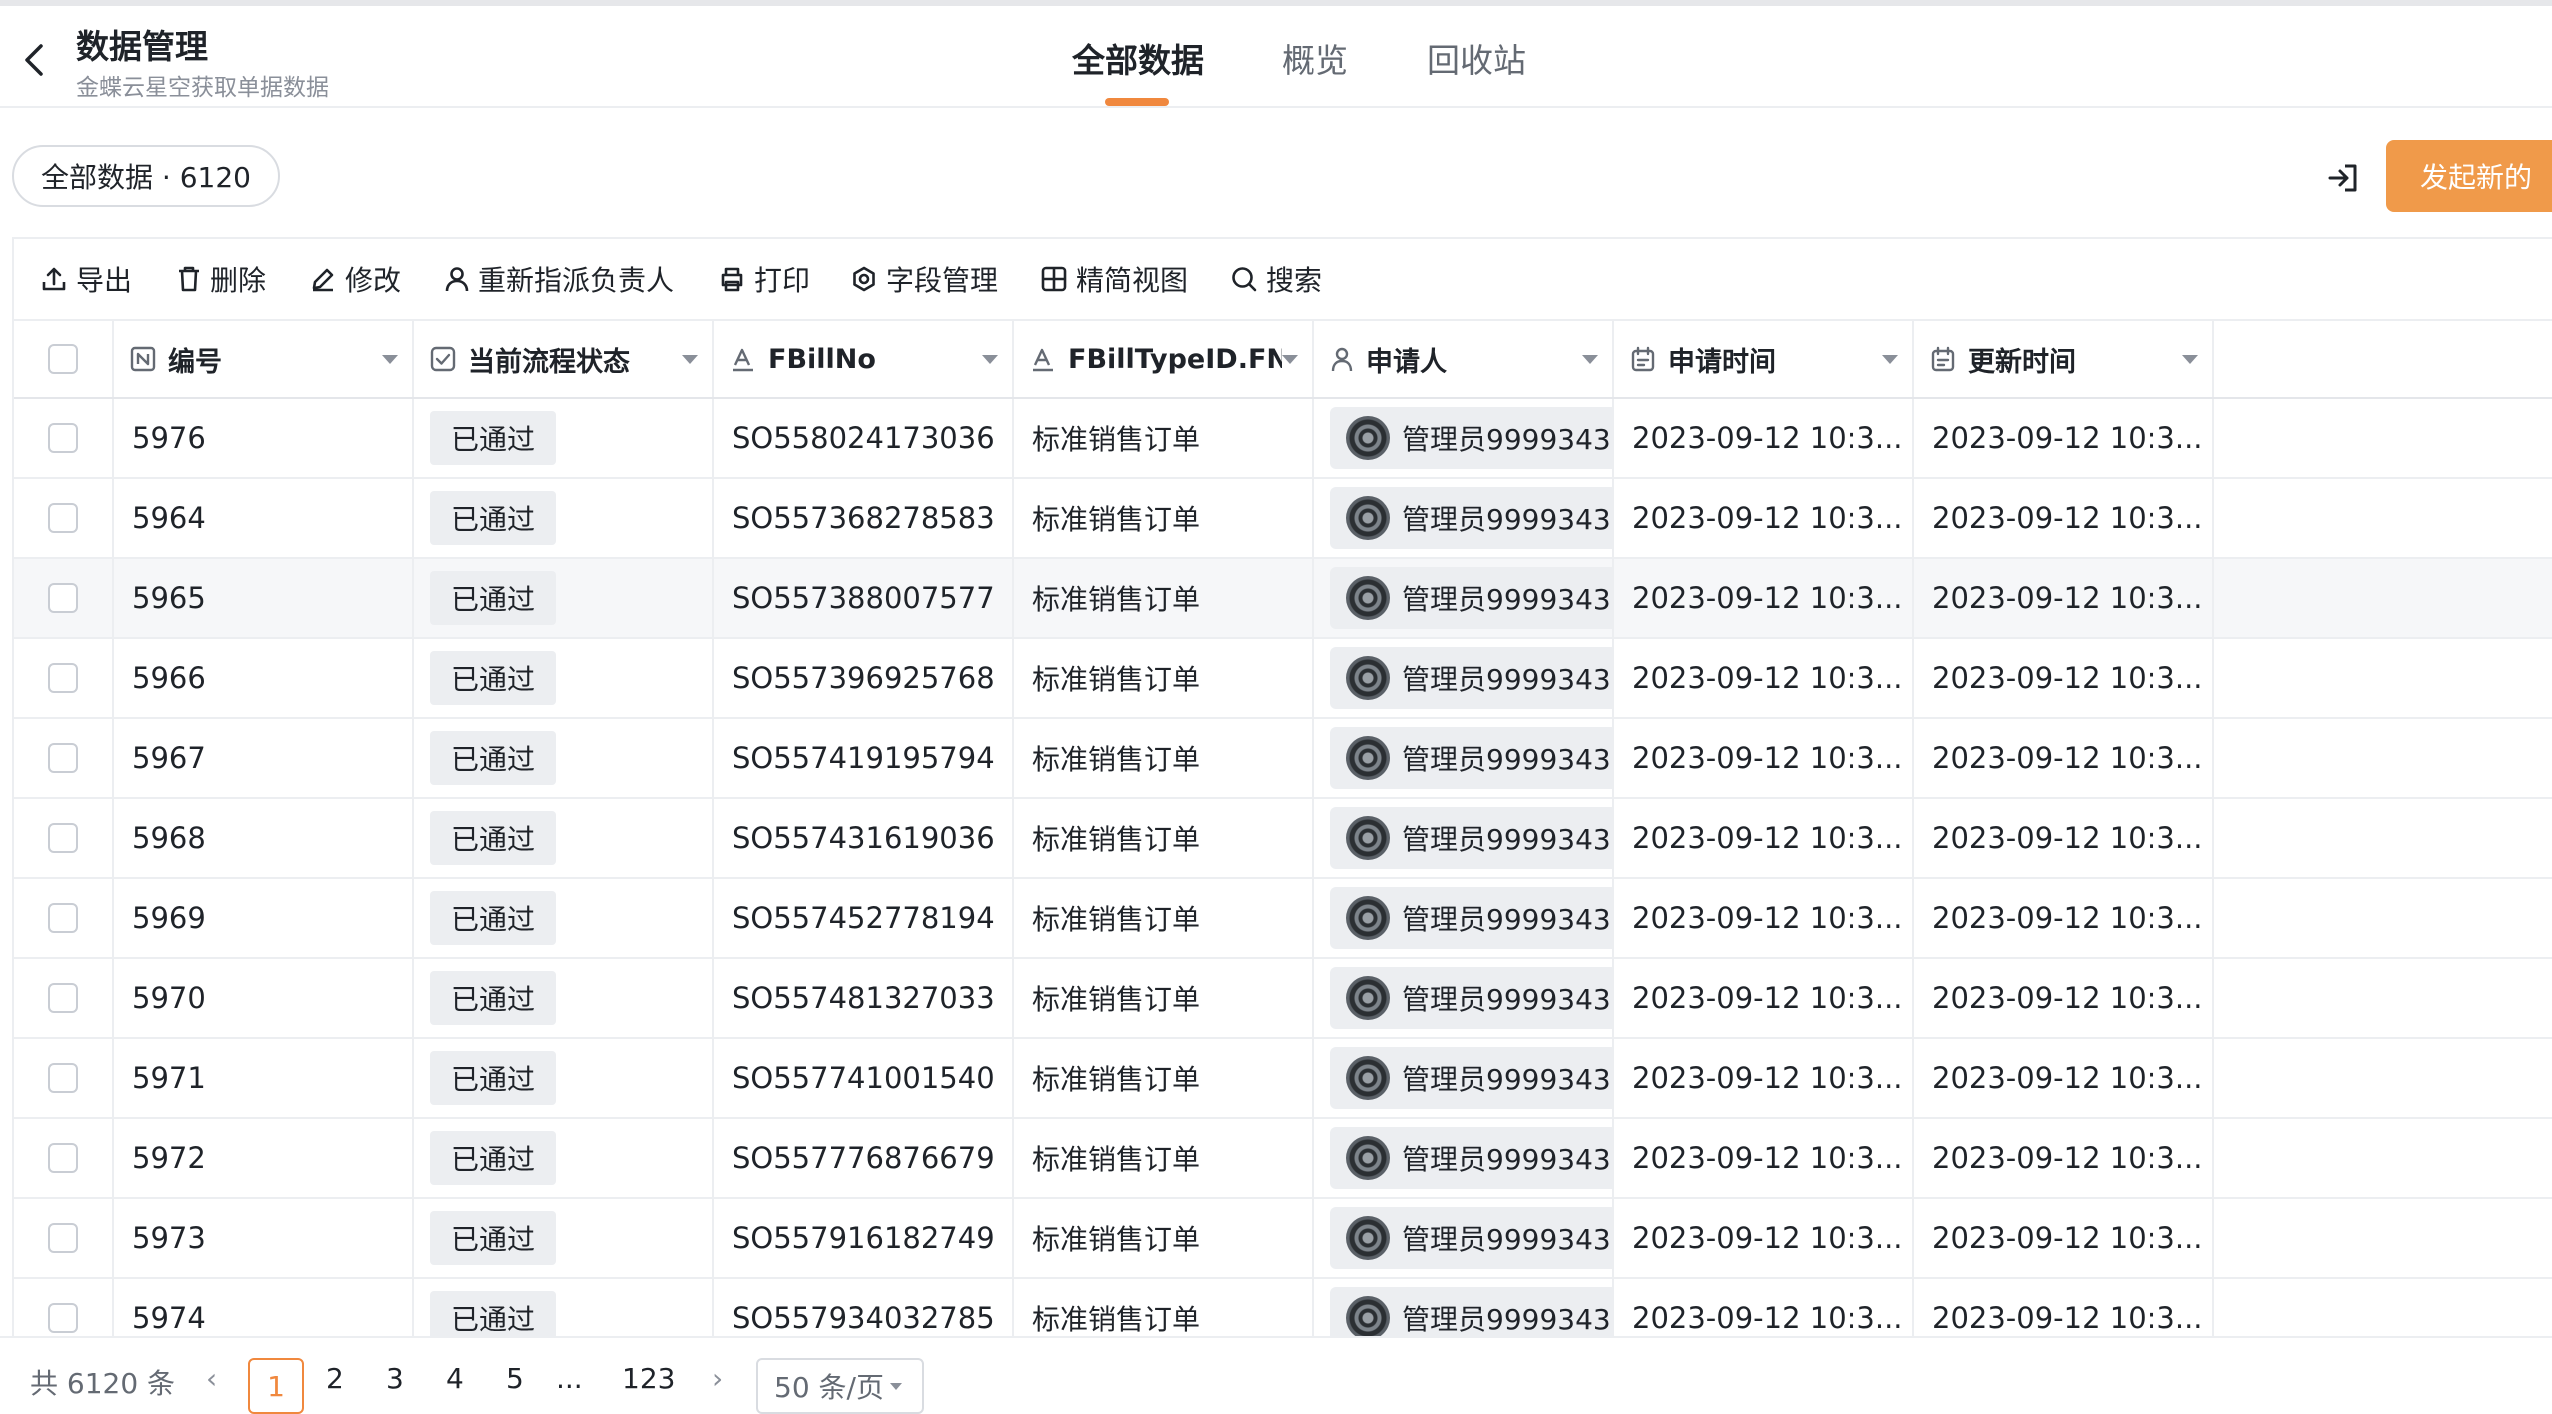  Describe the element at coordinates (264, 598) in the screenshot. I see `number-cell: 5965` at that location.